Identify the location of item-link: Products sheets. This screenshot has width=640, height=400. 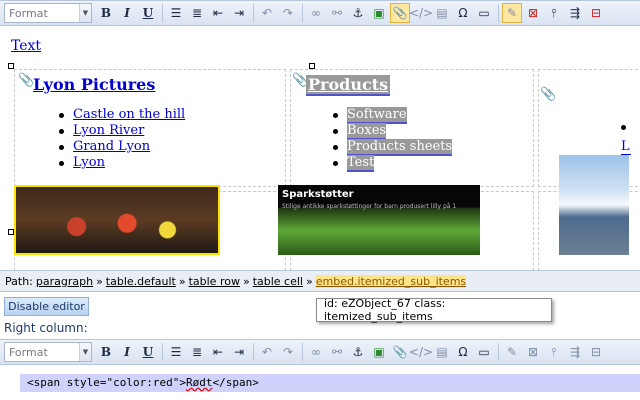
(400, 147).